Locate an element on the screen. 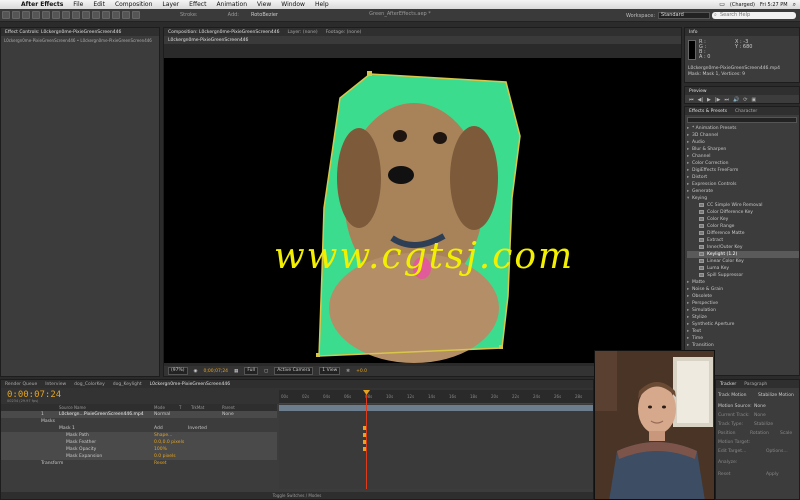 This screenshot has height=500, width=800. zoom-tool-icon is located at coordinates (26, 15).